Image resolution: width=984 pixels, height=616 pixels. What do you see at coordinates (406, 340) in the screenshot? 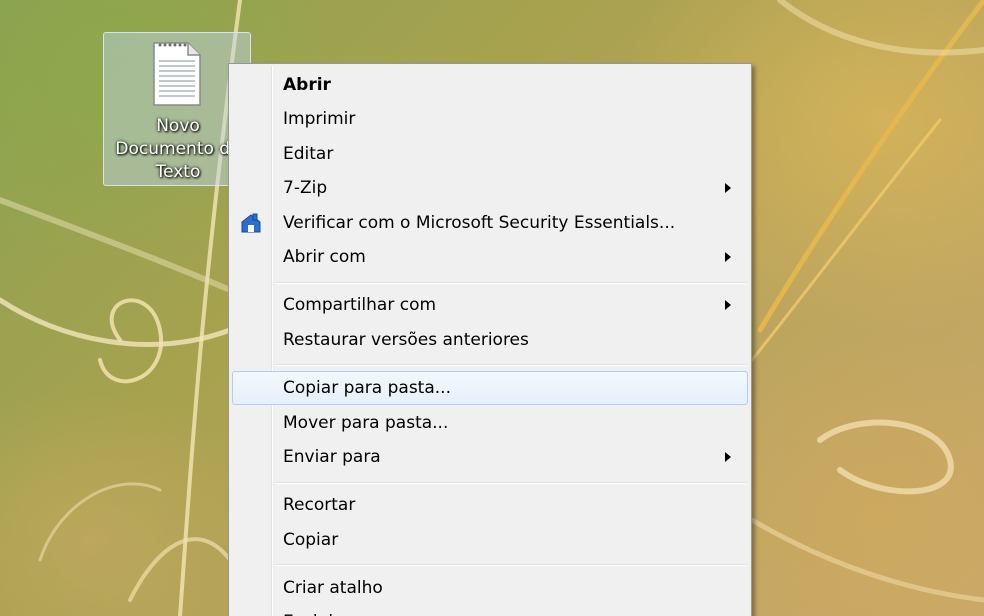
I see `menu-item-label: Restaurar versões anteriores` at bounding box center [406, 340].